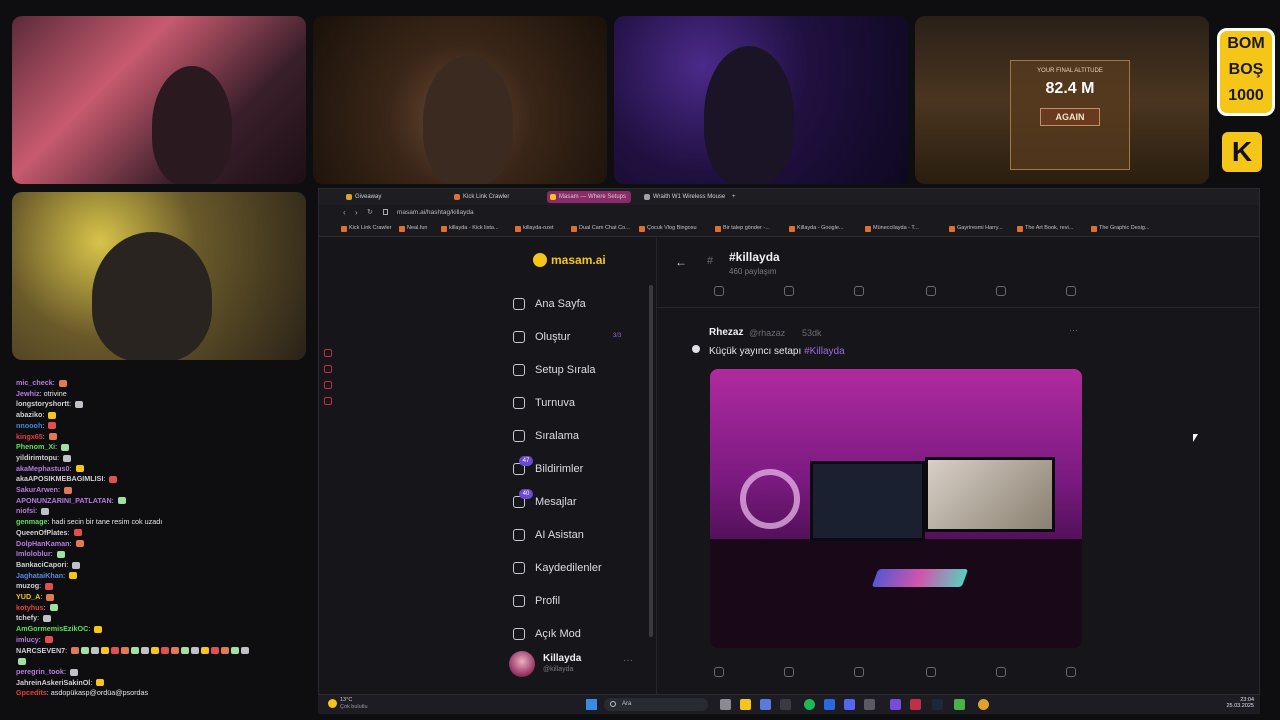 The width and height of the screenshot is (1280, 720). I want to click on post-more-button: ···, so click(1073, 330).